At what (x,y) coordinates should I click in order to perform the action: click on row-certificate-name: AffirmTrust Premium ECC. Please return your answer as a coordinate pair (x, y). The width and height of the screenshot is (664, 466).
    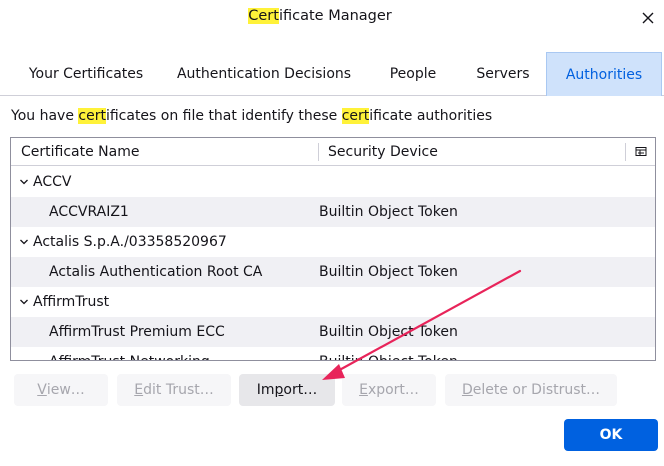
    Looking at the image, I should click on (137, 332).